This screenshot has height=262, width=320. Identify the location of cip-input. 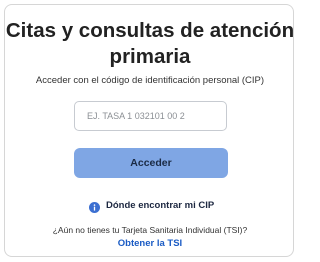
(150, 116).